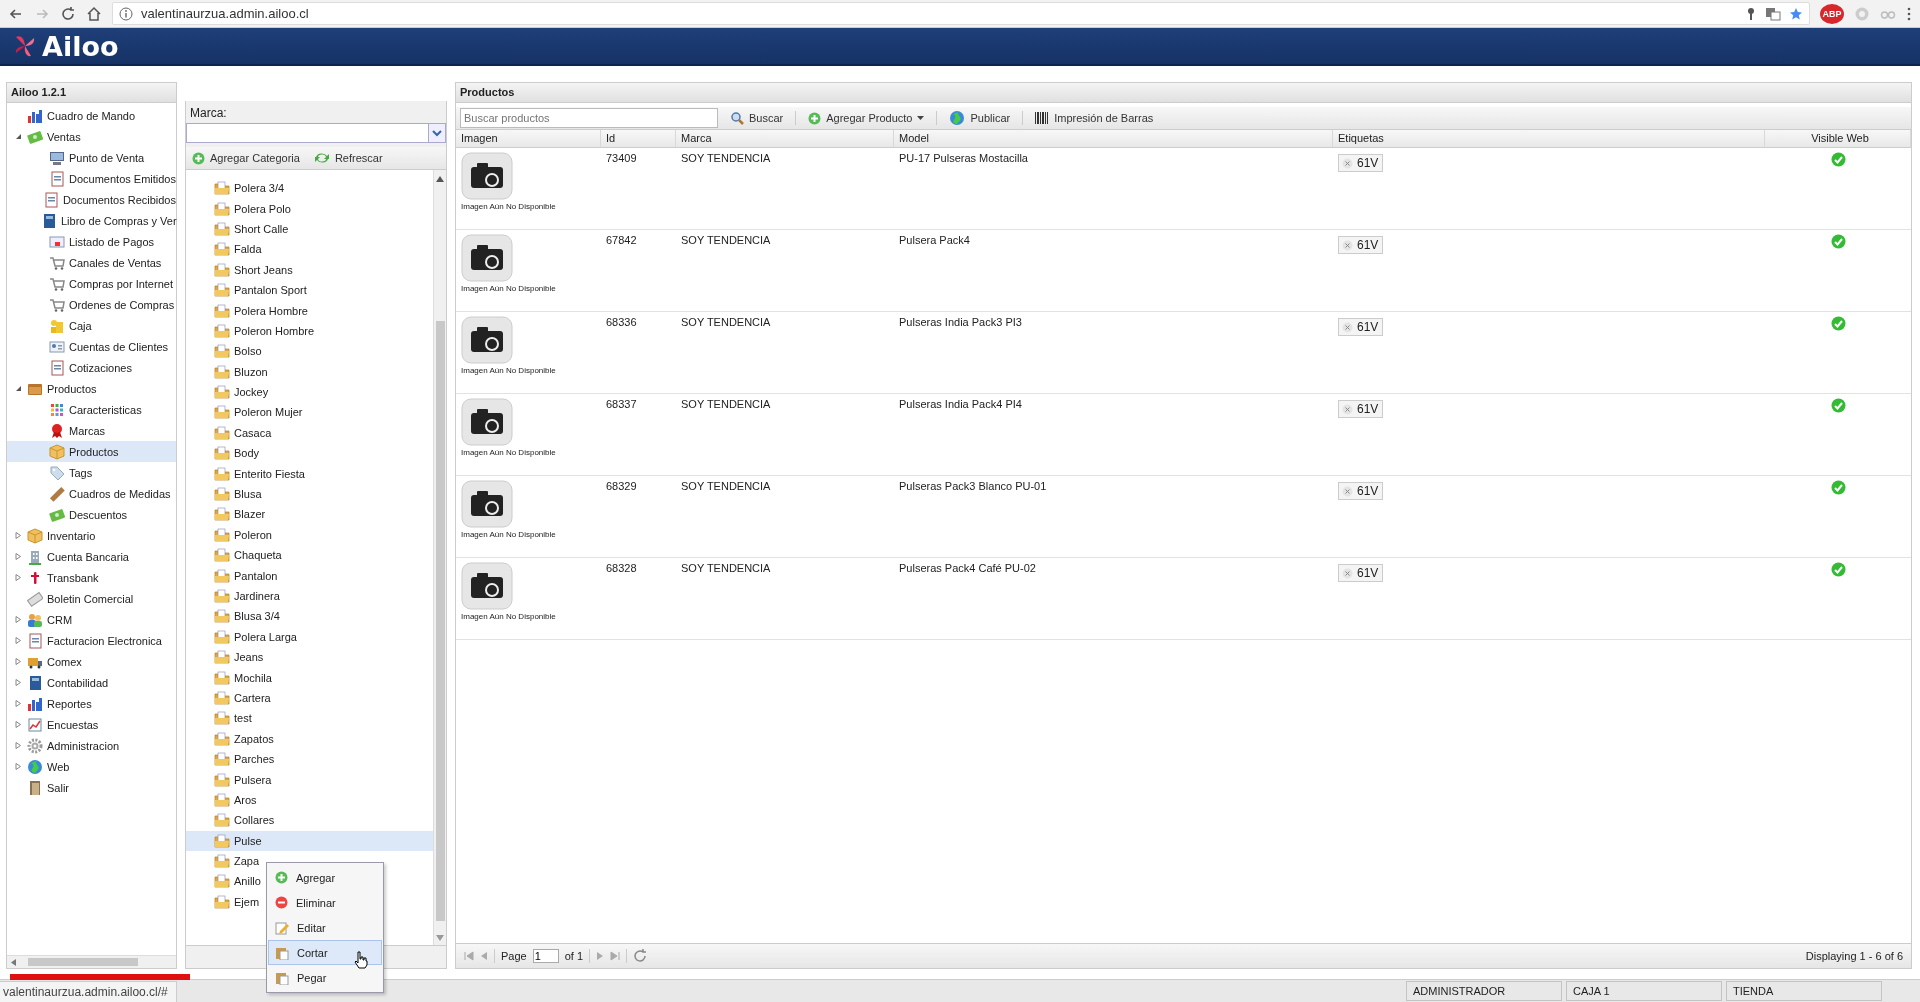  Describe the element at coordinates (934, 240) in the screenshot. I see `table-cell: Pulsera Pack4` at that location.